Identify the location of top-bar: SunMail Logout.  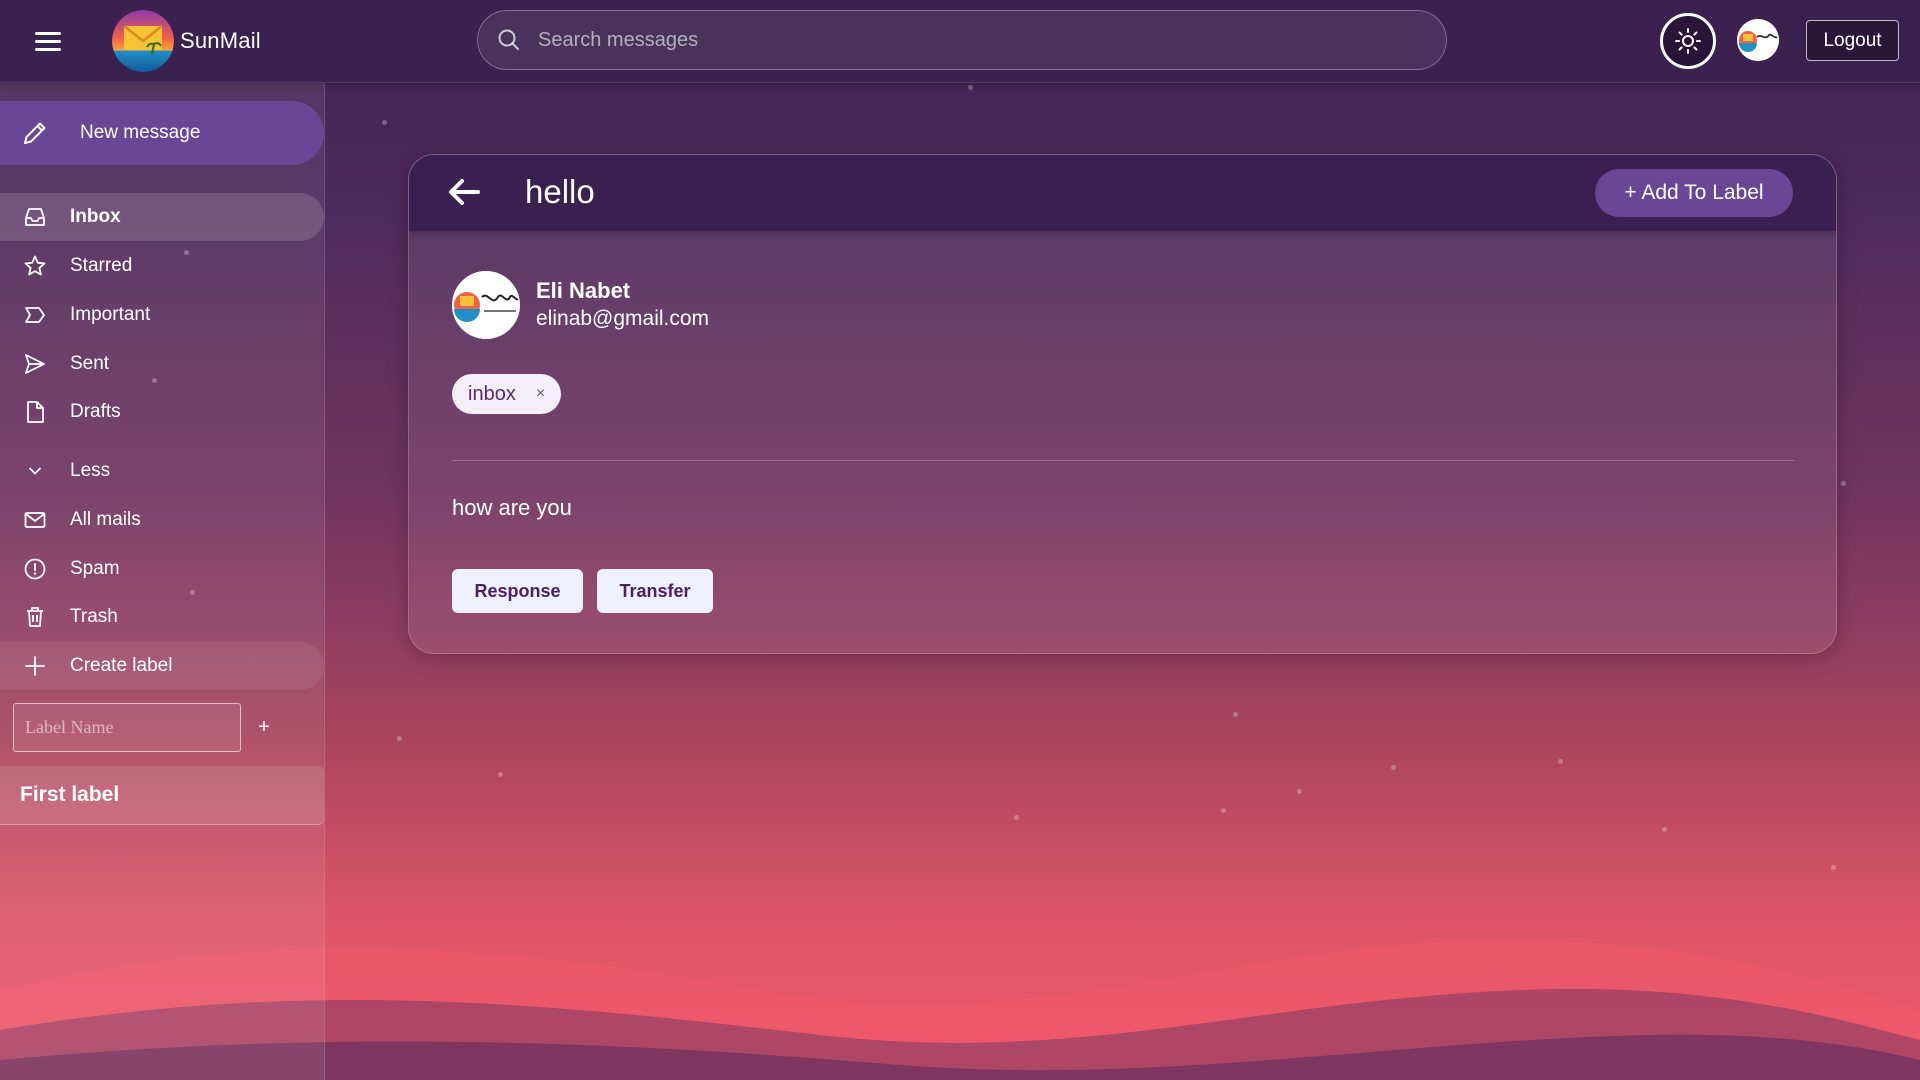
(960, 41).